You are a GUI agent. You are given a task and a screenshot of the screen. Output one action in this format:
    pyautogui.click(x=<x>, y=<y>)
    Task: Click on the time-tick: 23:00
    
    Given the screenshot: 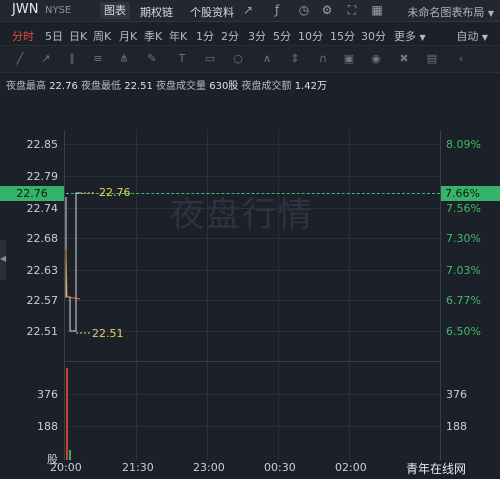 What is the action you would take?
    pyautogui.click(x=209, y=467)
    